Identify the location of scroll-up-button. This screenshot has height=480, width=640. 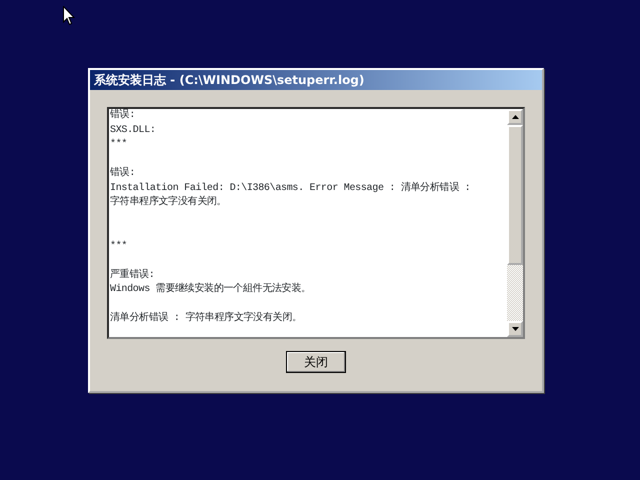
(515, 117).